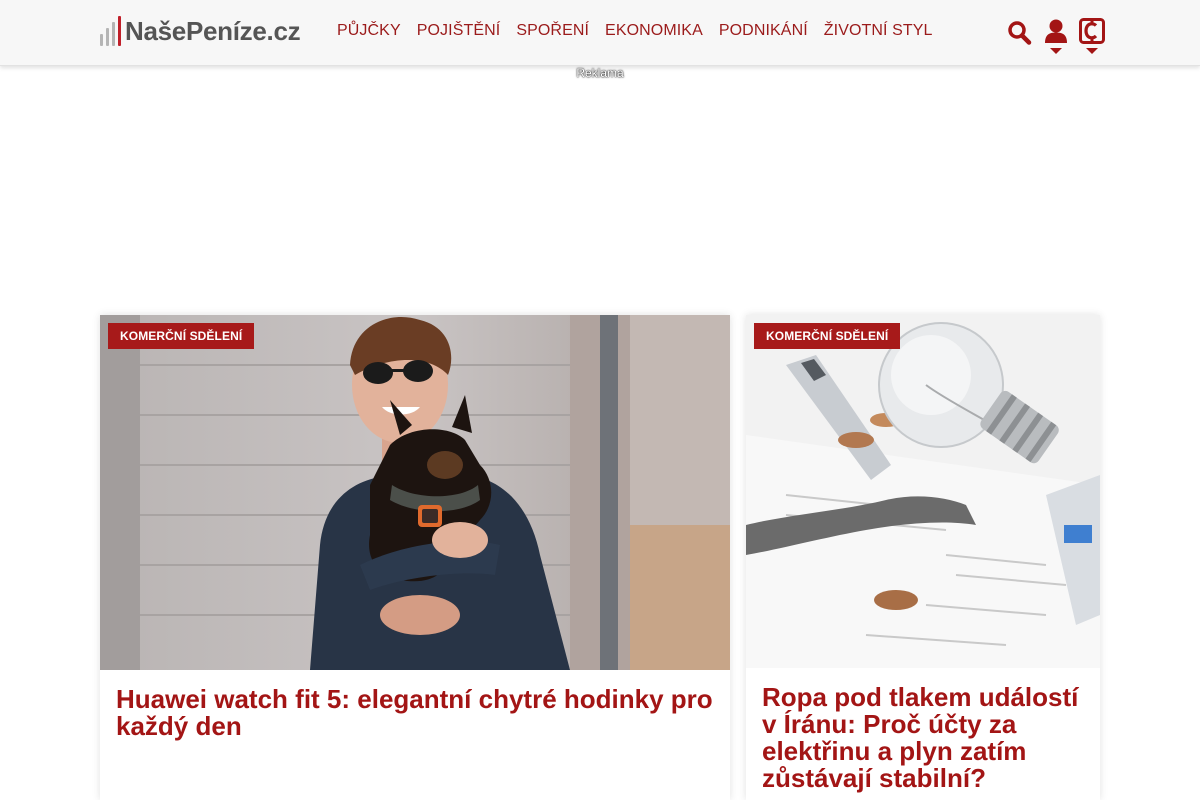  I want to click on nav-item-ekonomika: EKONOMIKA, so click(654, 31).